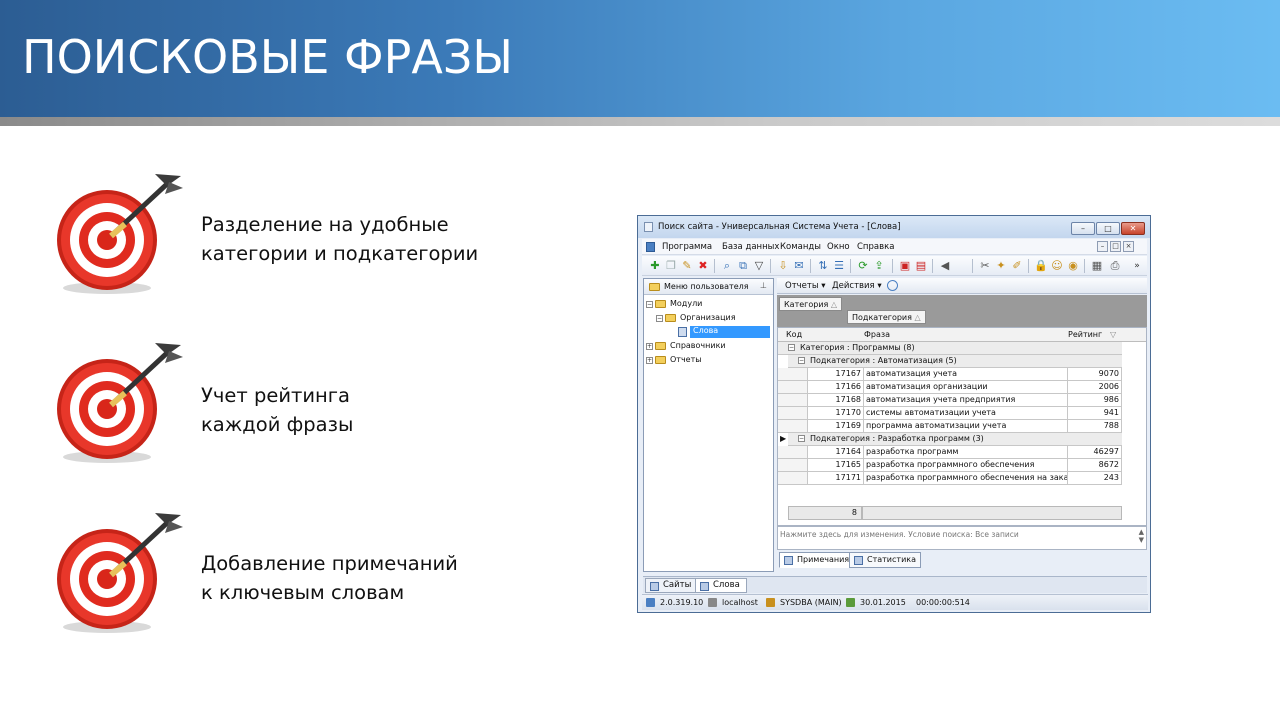 The width and height of the screenshot is (1280, 720). What do you see at coordinates (836, 413) in the screenshot?
I see `cell-code: 17170` at bounding box center [836, 413].